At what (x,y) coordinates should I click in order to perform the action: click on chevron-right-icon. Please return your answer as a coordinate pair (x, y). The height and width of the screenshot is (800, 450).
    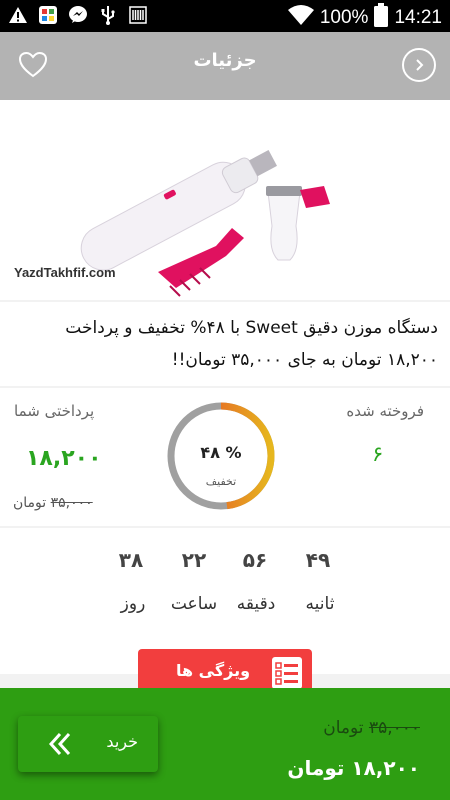
    Looking at the image, I should click on (420, 65).